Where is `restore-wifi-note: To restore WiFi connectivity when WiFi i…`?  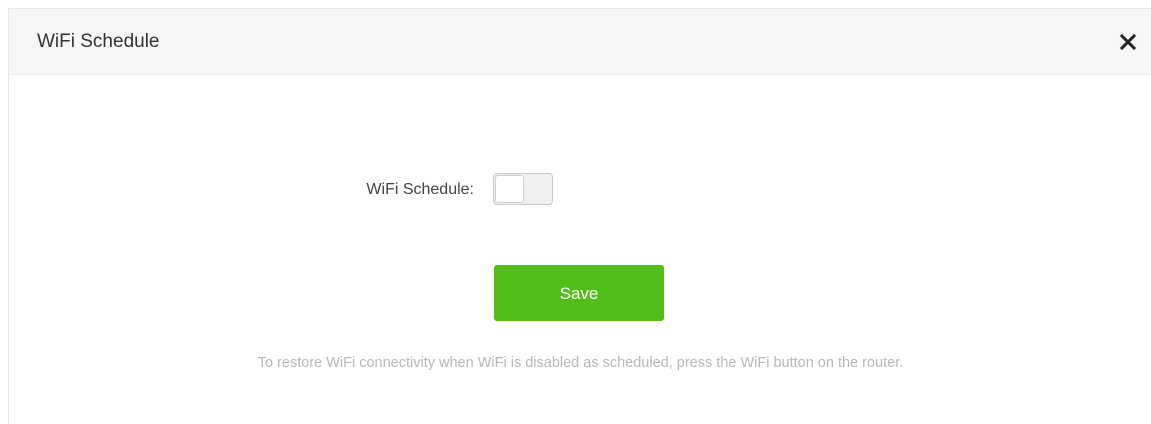 restore-wifi-note: To restore WiFi connectivity when WiFi i… is located at coordinates (580, 363).